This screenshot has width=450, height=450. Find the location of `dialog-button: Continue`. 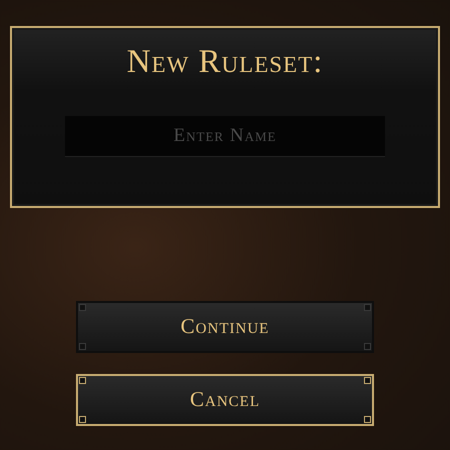

dialog-button: Continue is located at coordinates (225, 327).